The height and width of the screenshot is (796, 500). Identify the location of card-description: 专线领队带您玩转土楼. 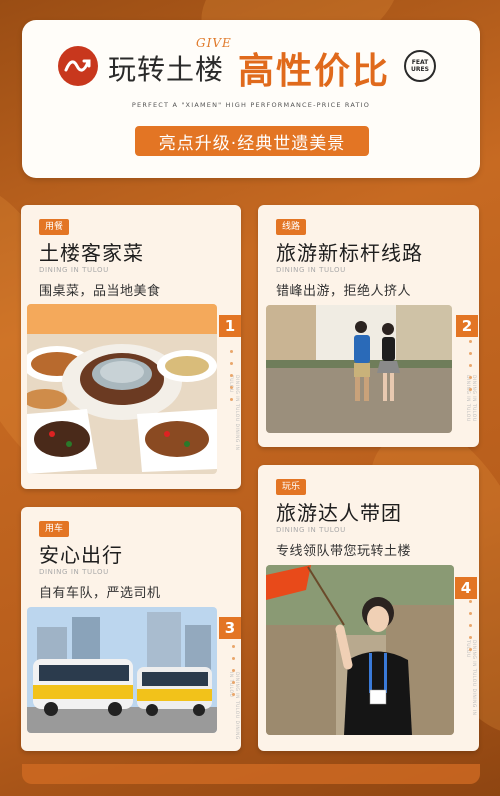
(344, 551).